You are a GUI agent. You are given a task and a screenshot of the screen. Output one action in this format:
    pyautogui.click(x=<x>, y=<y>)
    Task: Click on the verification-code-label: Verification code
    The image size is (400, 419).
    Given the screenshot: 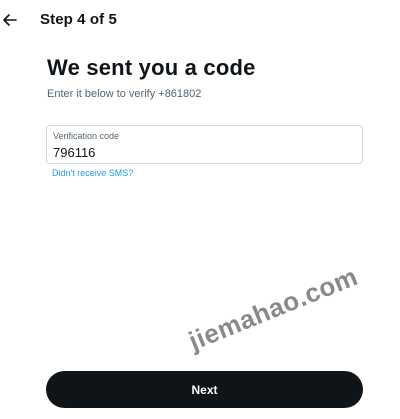 What is the action you would take?
    pyautogui.click(x=86, y=136)
    